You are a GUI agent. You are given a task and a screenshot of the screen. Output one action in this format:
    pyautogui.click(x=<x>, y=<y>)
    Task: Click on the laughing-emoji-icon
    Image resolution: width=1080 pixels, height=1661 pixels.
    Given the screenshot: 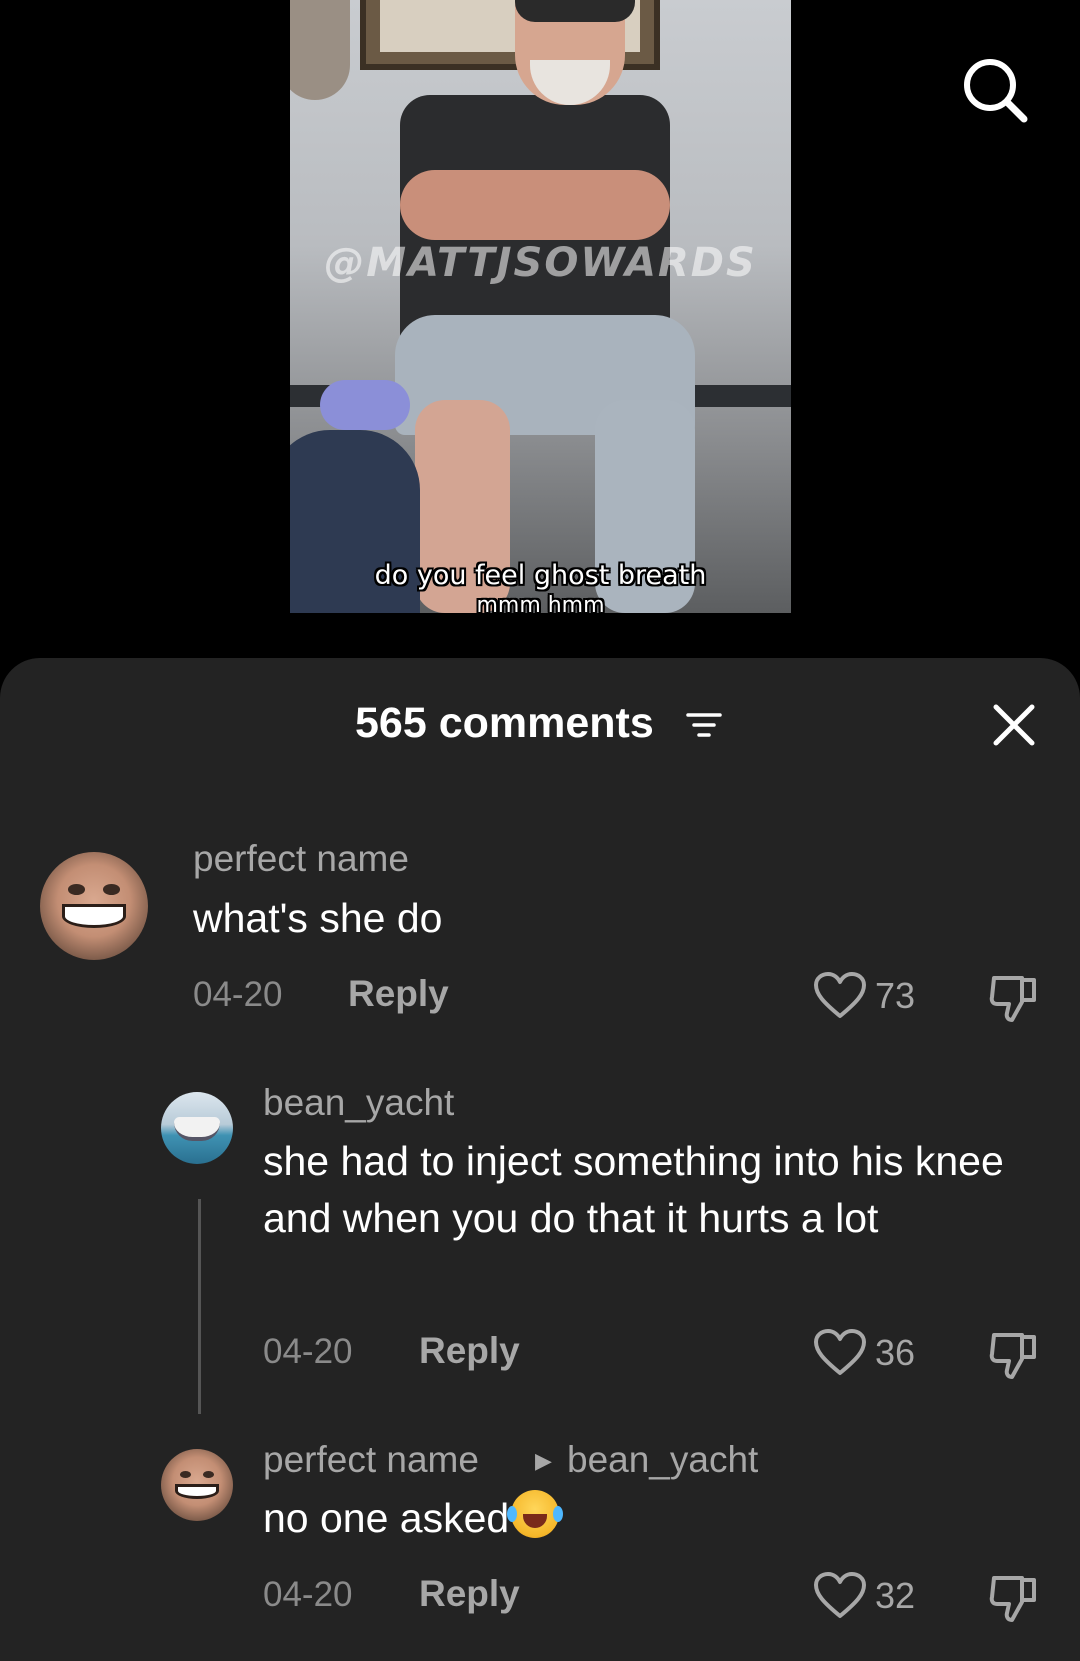 What is the action you would take?
    pyautogui.click(x=535, y=1514)
    